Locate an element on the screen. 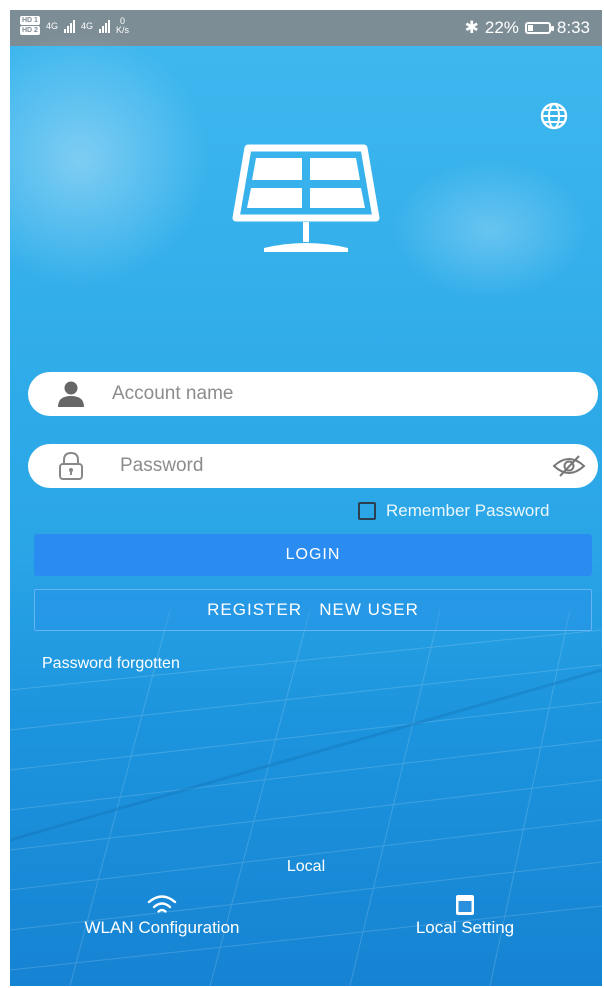 The image size is (604, 988). network-type-1: 4G is located at coordinates (51, 25).